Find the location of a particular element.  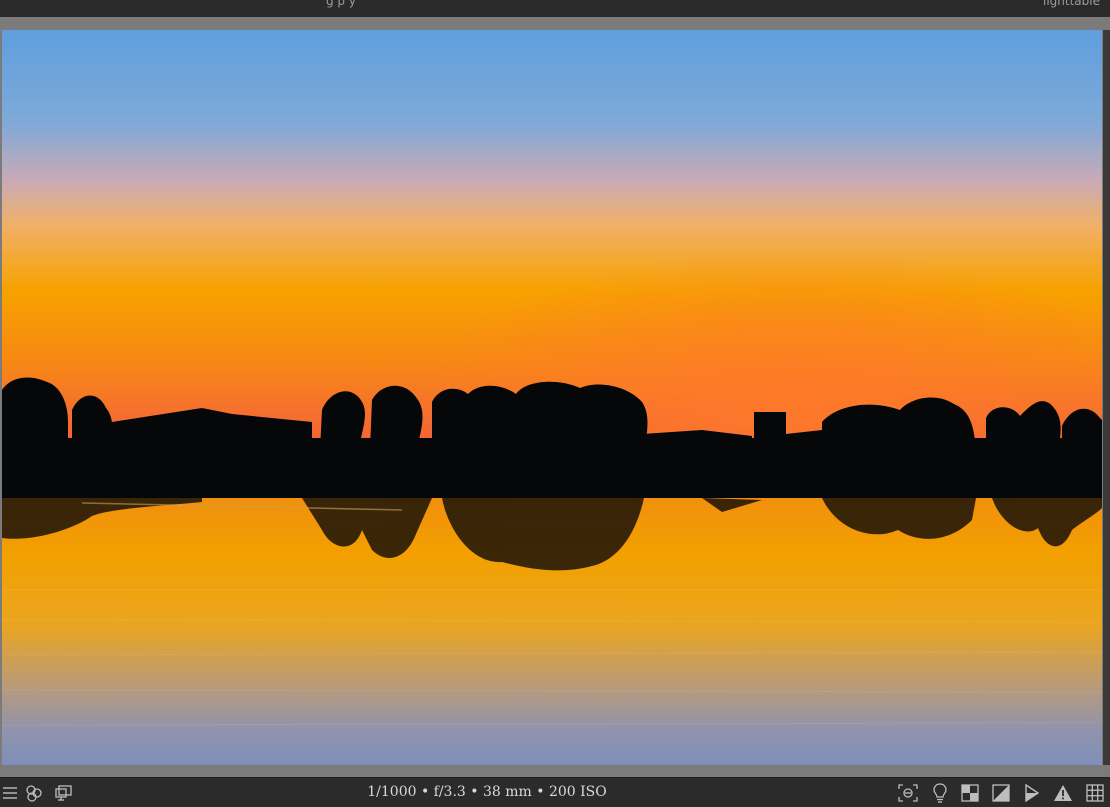

view-label: lighttable is located at coordinates (1071, 4).